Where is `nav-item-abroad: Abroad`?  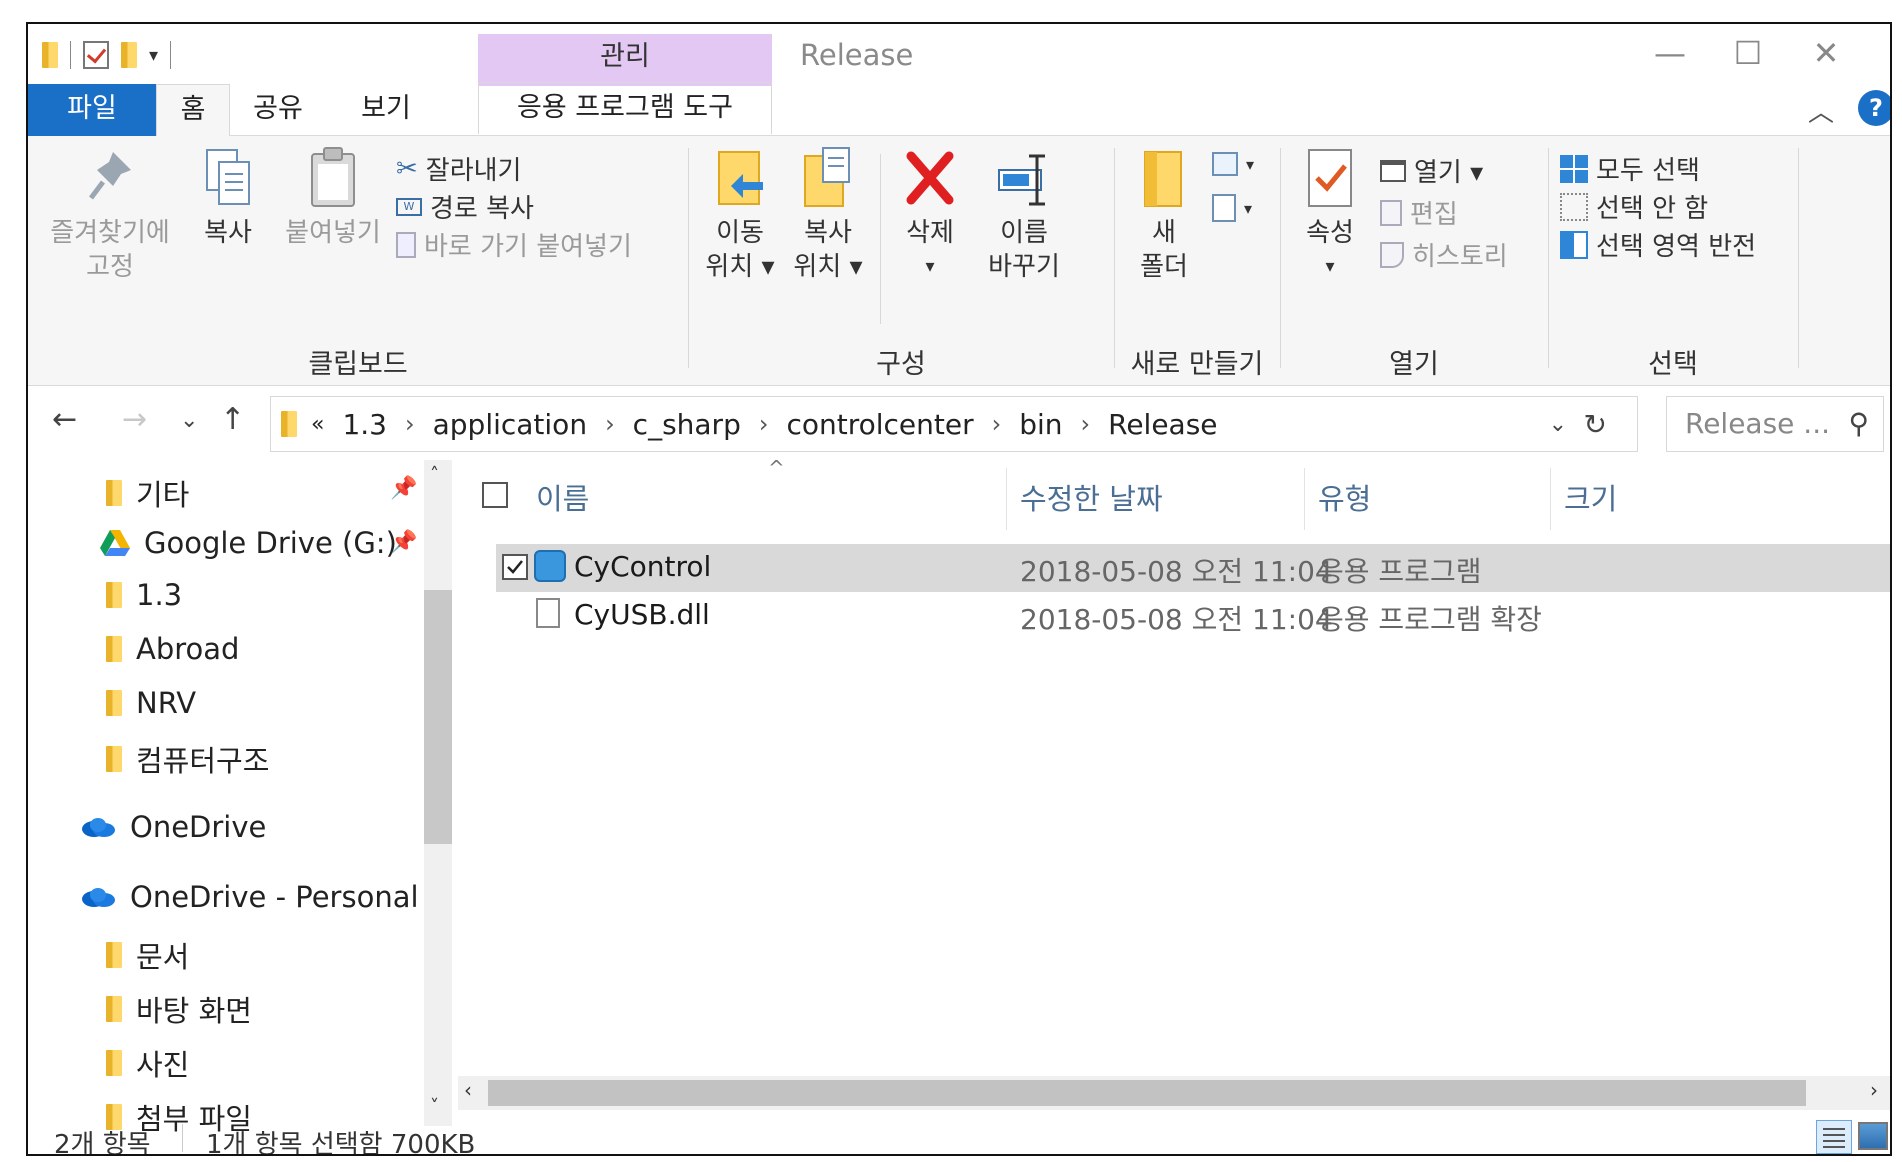 nav-item-abroad: Abroad is located at coordinates (172, 649).